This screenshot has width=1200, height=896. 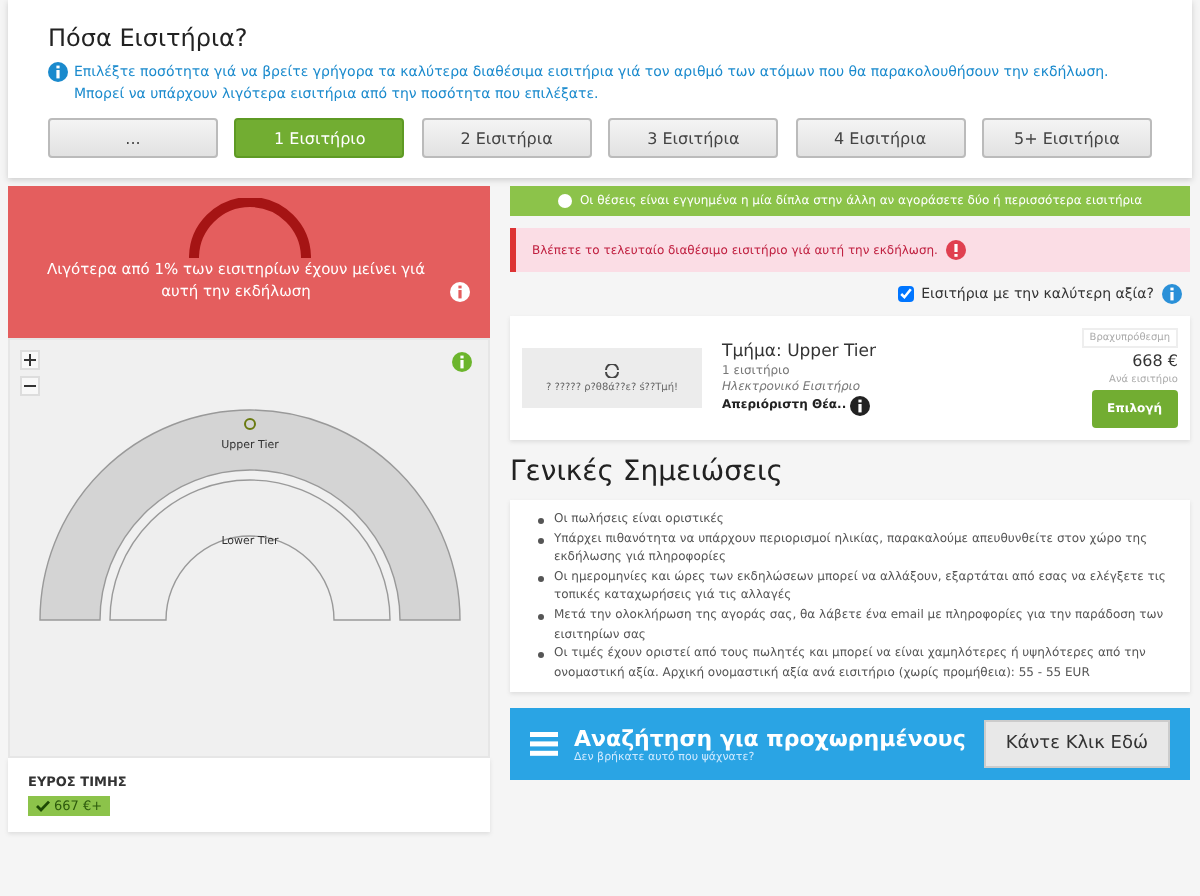 I want to click on quantity-button: 3 Εισιτήρια, so click(x=693, y=138).